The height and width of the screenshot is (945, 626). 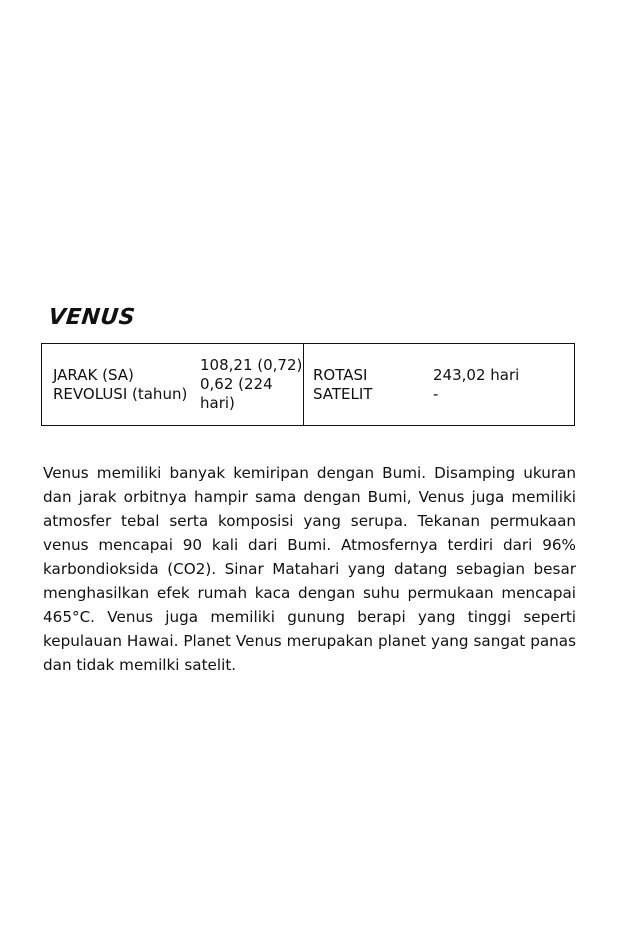 I want to click on label-satelit: SATELIT, so click(x=343, y=393).